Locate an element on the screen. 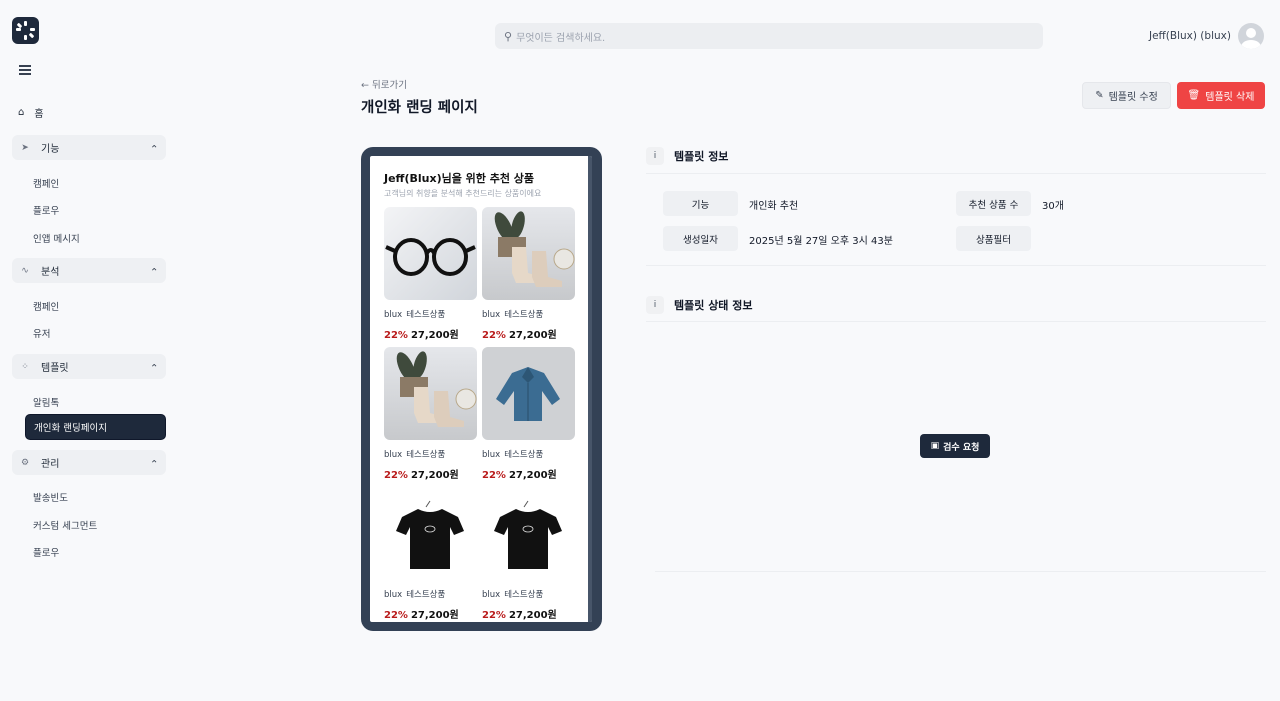  review-request-button: ▣ 검수 요청 is located at coordinates (955, 446).